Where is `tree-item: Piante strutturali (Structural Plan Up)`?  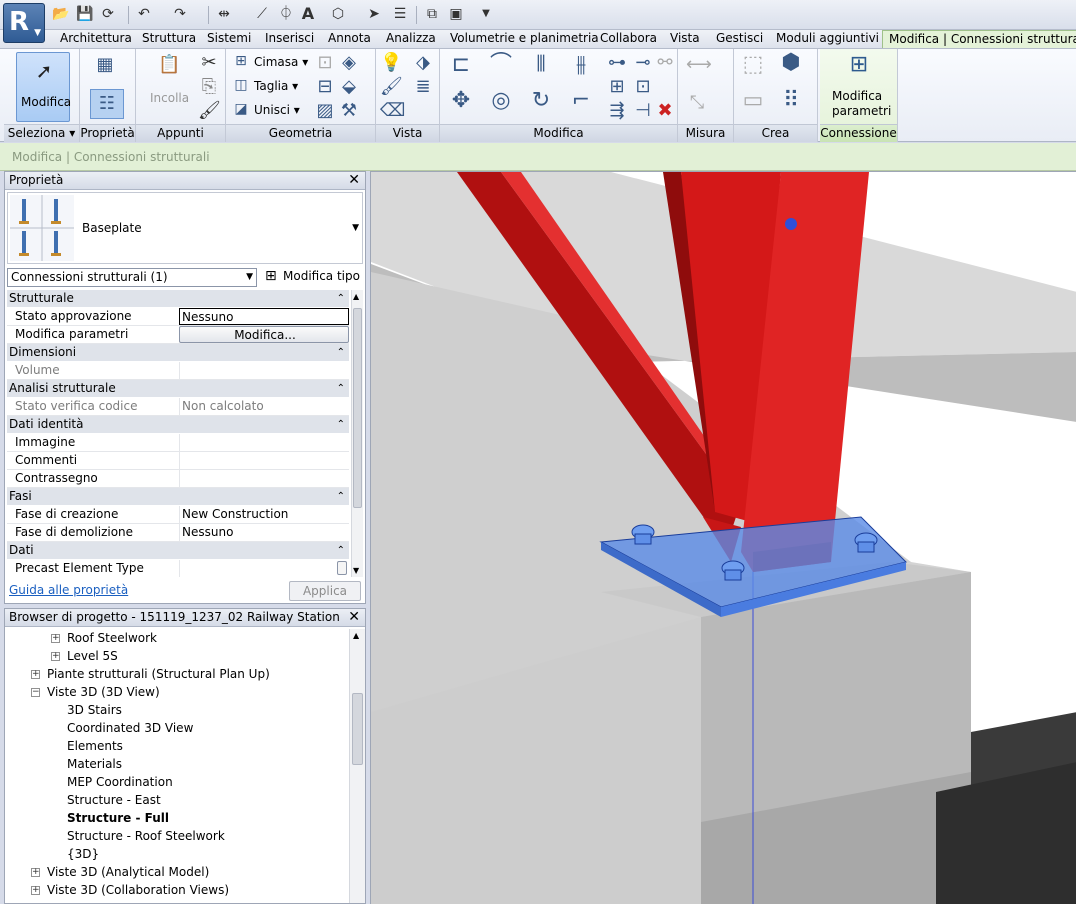
tree-item: Piante strutturali (Structural Plan Up) is located at coordinates (158, 674).